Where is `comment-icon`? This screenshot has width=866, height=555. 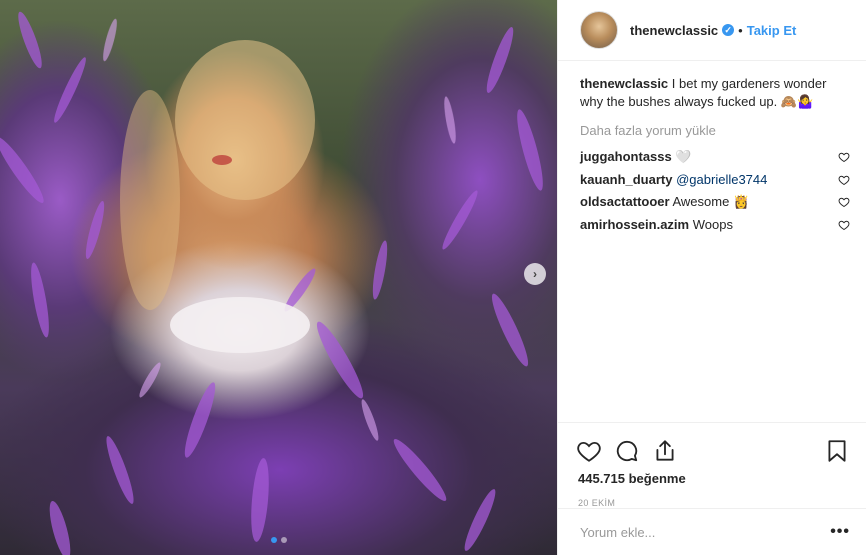 comment-icon is located at coordinates (627, 451).